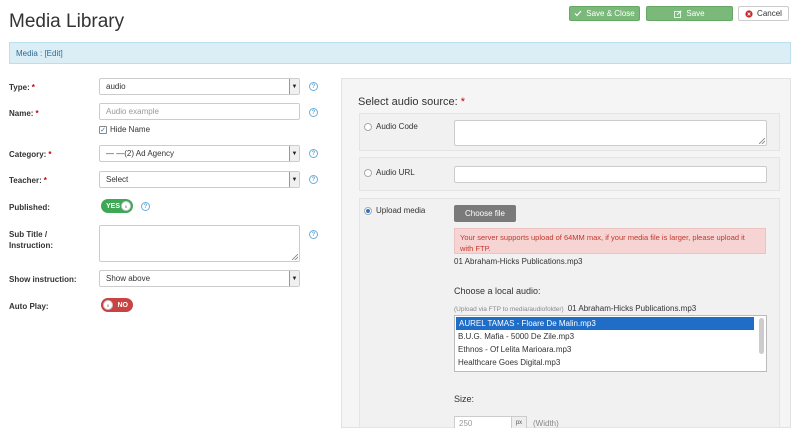 The height and width of the screenshot is (428, 800). I want to click on show-instruction-label-text: Show instruction:, so click(43, 279).